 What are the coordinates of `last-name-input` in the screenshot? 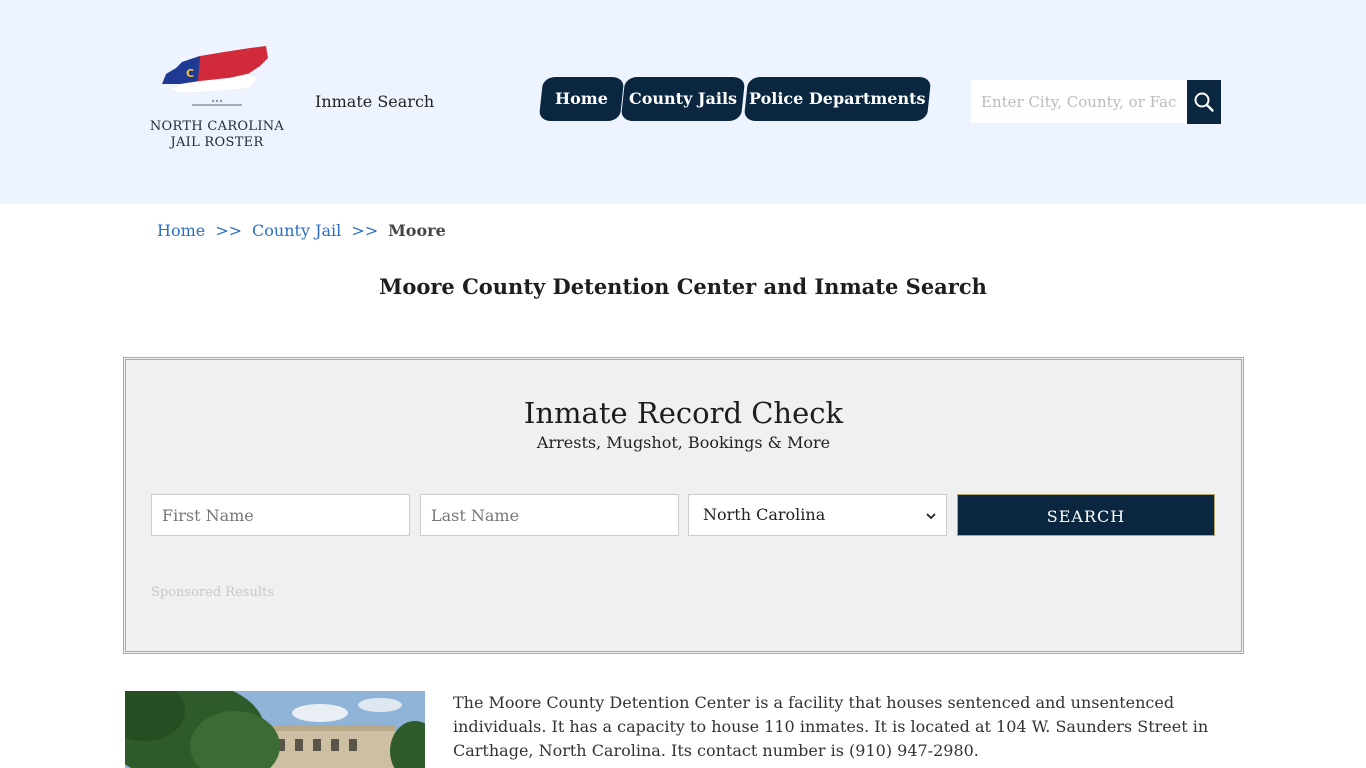 It's located at (549, 515).